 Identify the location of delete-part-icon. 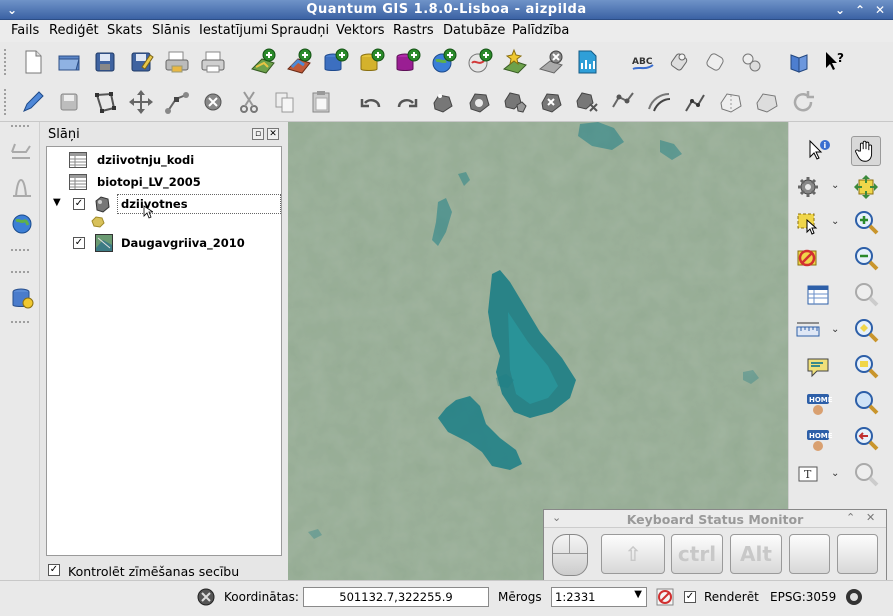
(587, 102).